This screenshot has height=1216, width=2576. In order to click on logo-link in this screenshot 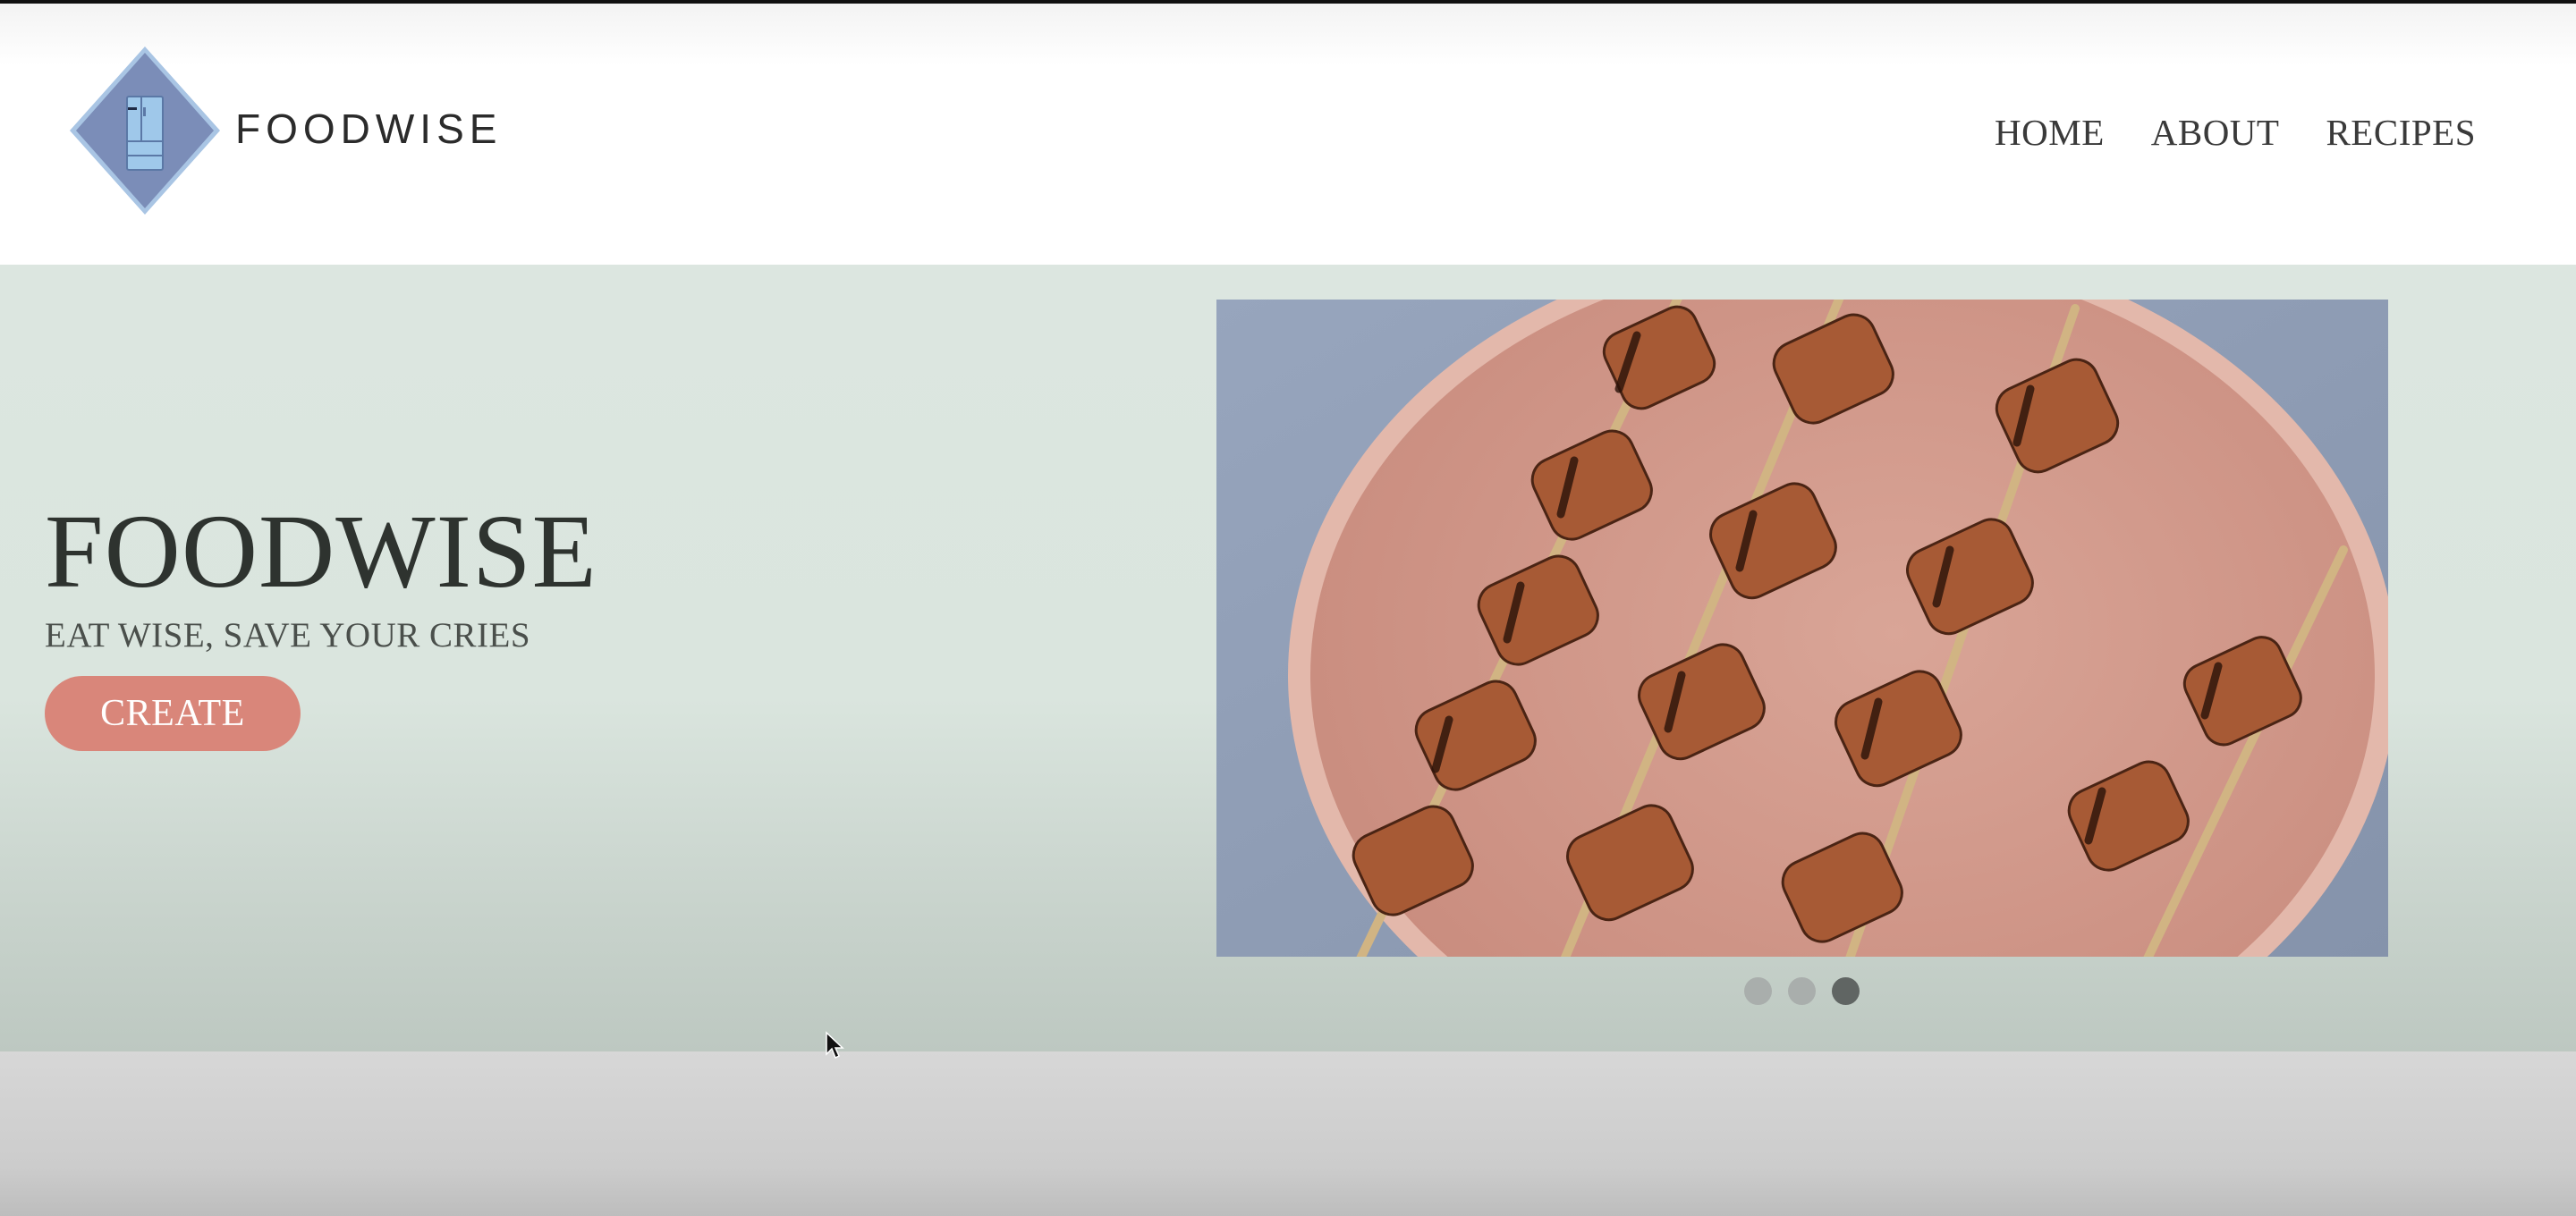, I will do `click(145, 131)`.